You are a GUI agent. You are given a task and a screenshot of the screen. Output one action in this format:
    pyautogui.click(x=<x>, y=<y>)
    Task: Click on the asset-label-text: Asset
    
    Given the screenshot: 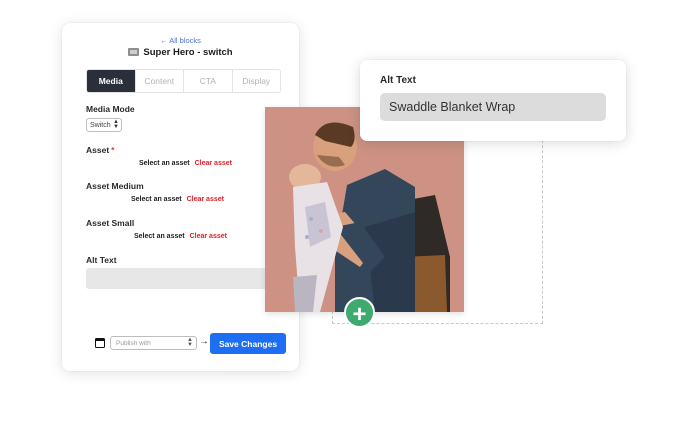 What is the action you would take?
    pyautogui.click(x=98, y=150)
    